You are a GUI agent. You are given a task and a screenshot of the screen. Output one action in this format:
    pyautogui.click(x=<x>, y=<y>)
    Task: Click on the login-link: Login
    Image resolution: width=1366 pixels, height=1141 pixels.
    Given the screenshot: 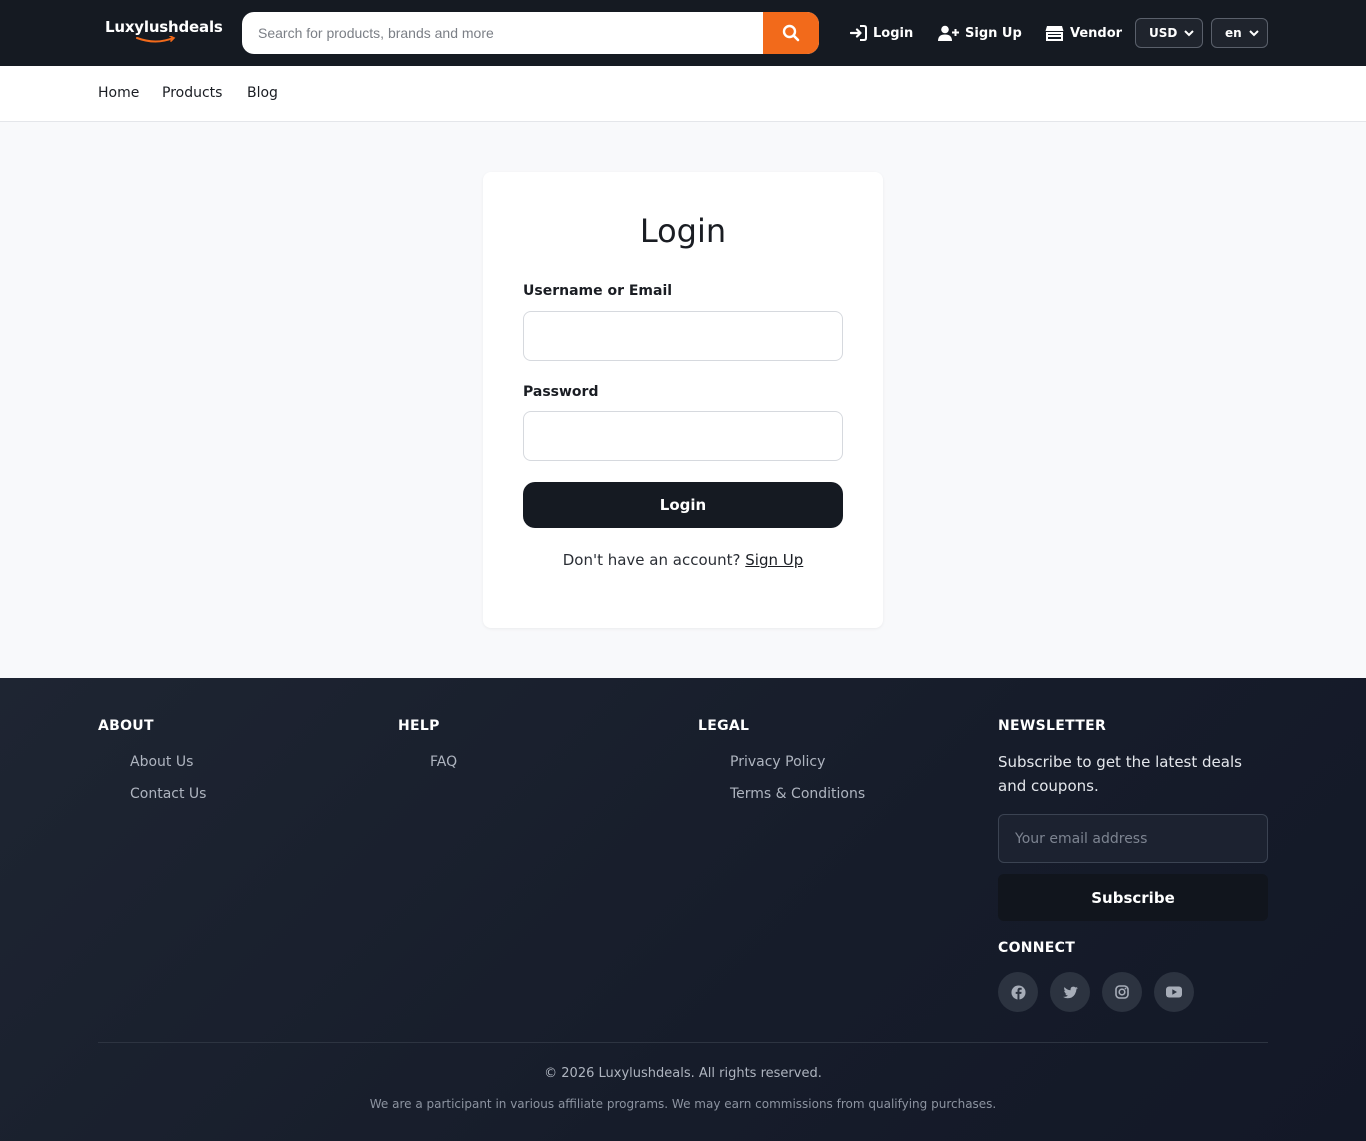 What is the action you would take?
    pyautogui.click(x=881, y=33)
    